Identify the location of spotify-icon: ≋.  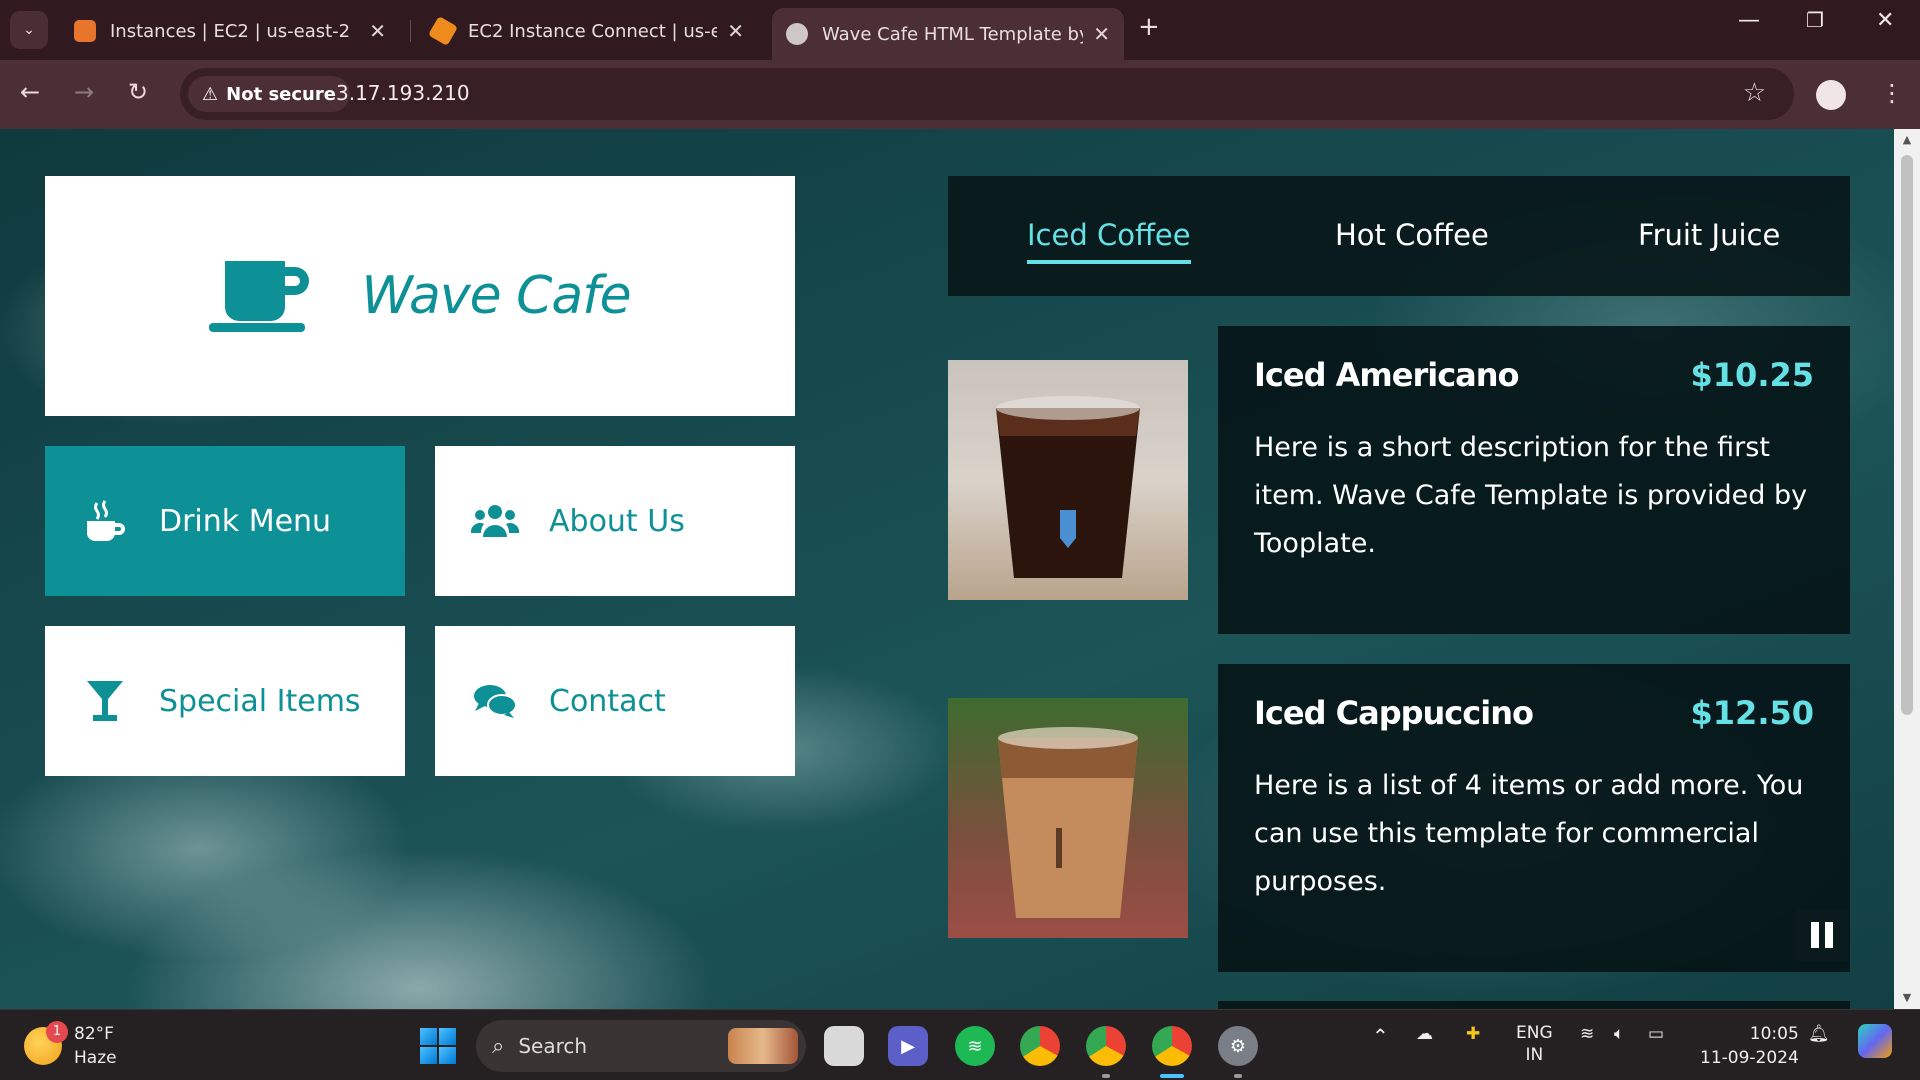
(975, 1046).